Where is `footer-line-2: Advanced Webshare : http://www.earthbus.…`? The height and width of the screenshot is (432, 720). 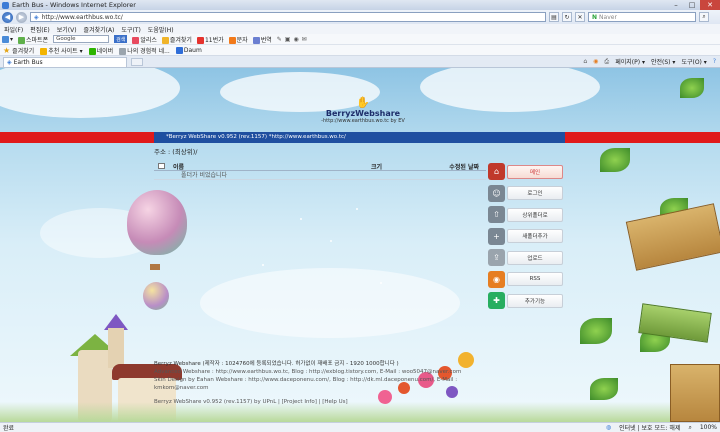
footer-line-2: Advanced Webshare : http://www.earthbus.… is located at coordinates (308, 372).